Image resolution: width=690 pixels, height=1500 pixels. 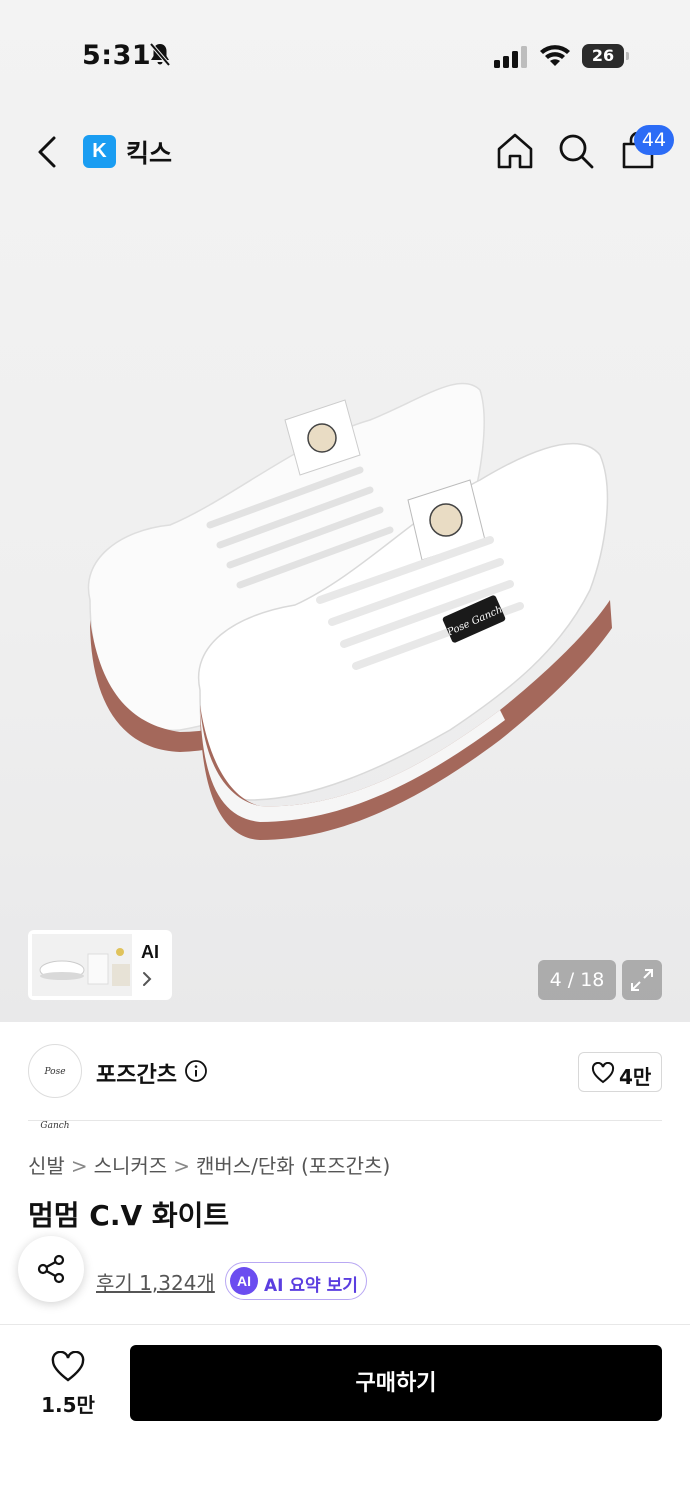 I want to click on home-icon, so click(x=515, y=151).